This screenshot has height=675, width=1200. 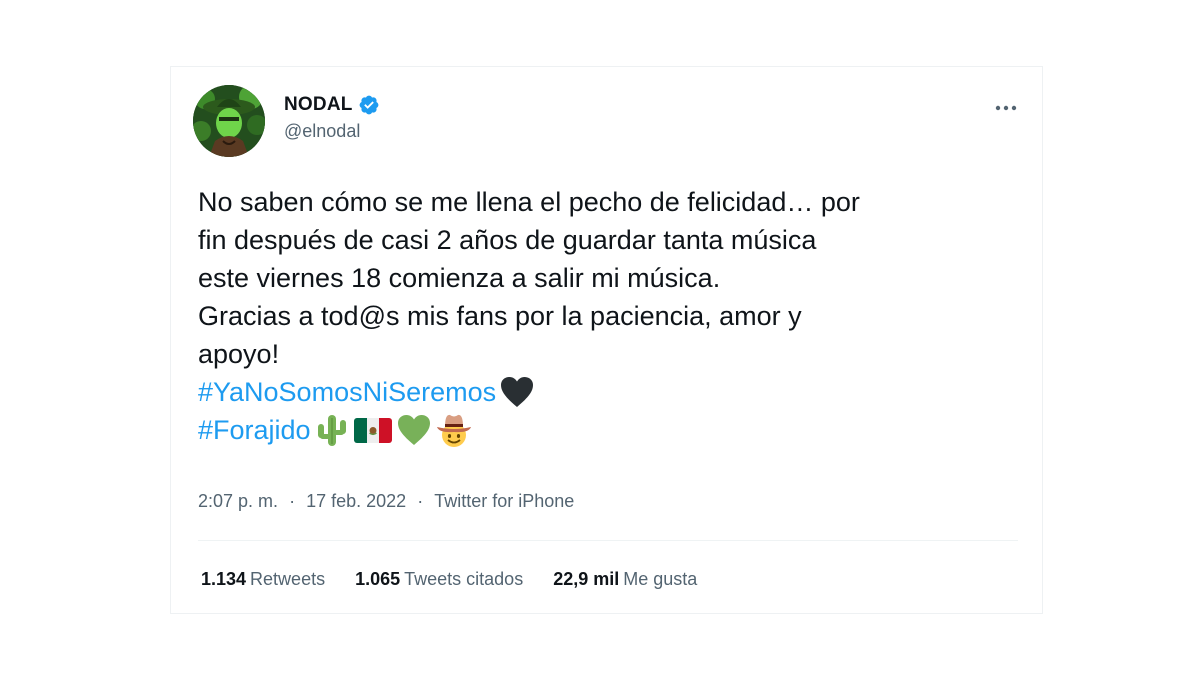 I want to click on hashtag-link: #YaNoSomosNiSeremos, so click(x=347, y=392).